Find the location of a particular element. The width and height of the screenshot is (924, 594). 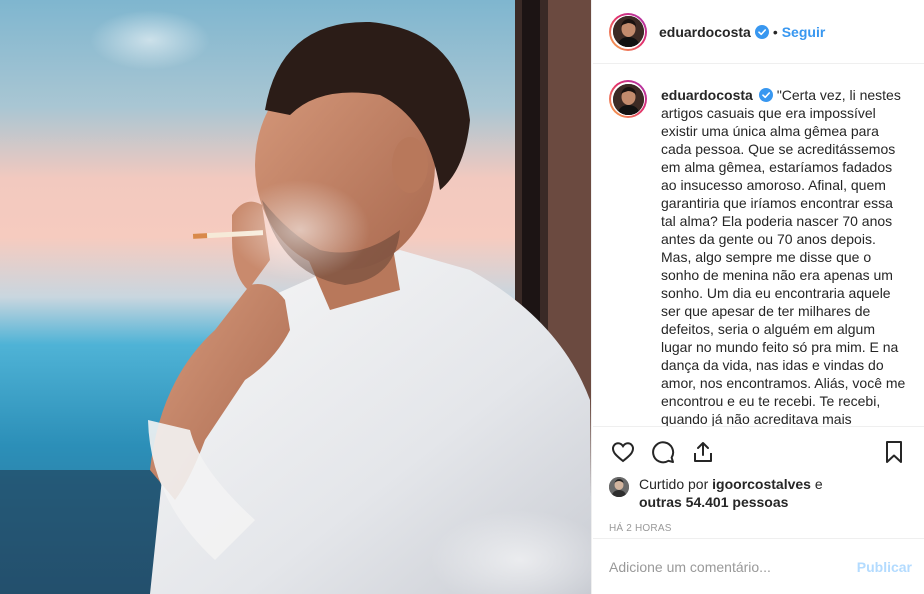

save-button is located at coordinates (894, 452).